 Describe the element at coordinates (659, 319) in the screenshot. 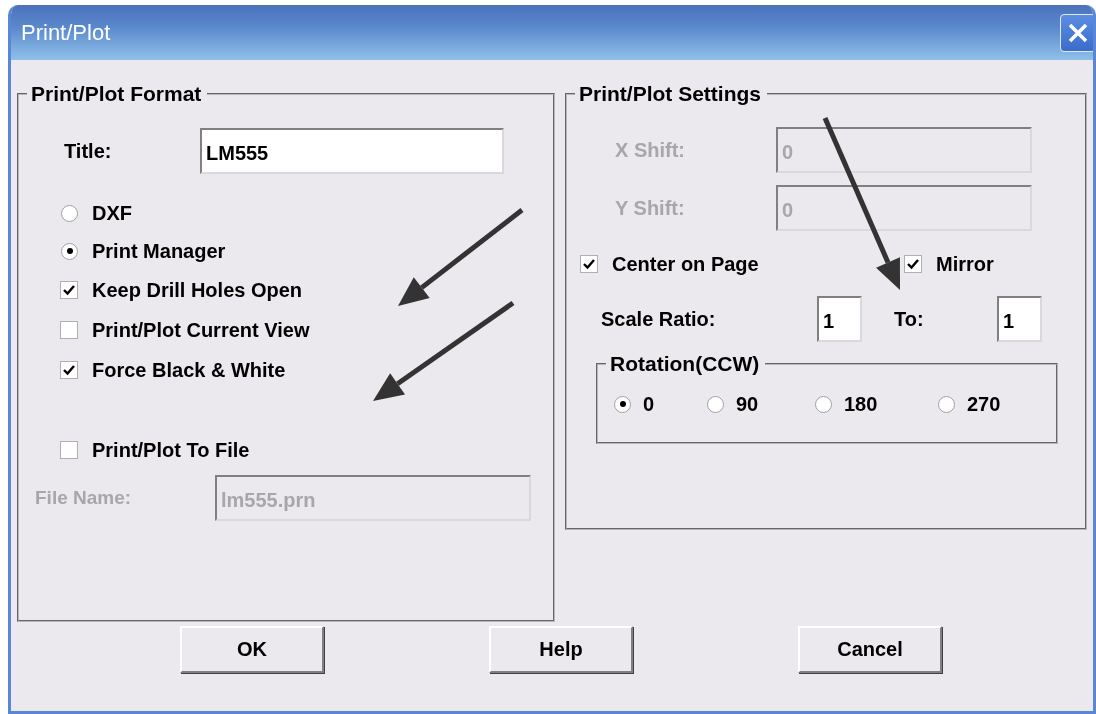

I see `field-label: Scale Ratio:` at that location.